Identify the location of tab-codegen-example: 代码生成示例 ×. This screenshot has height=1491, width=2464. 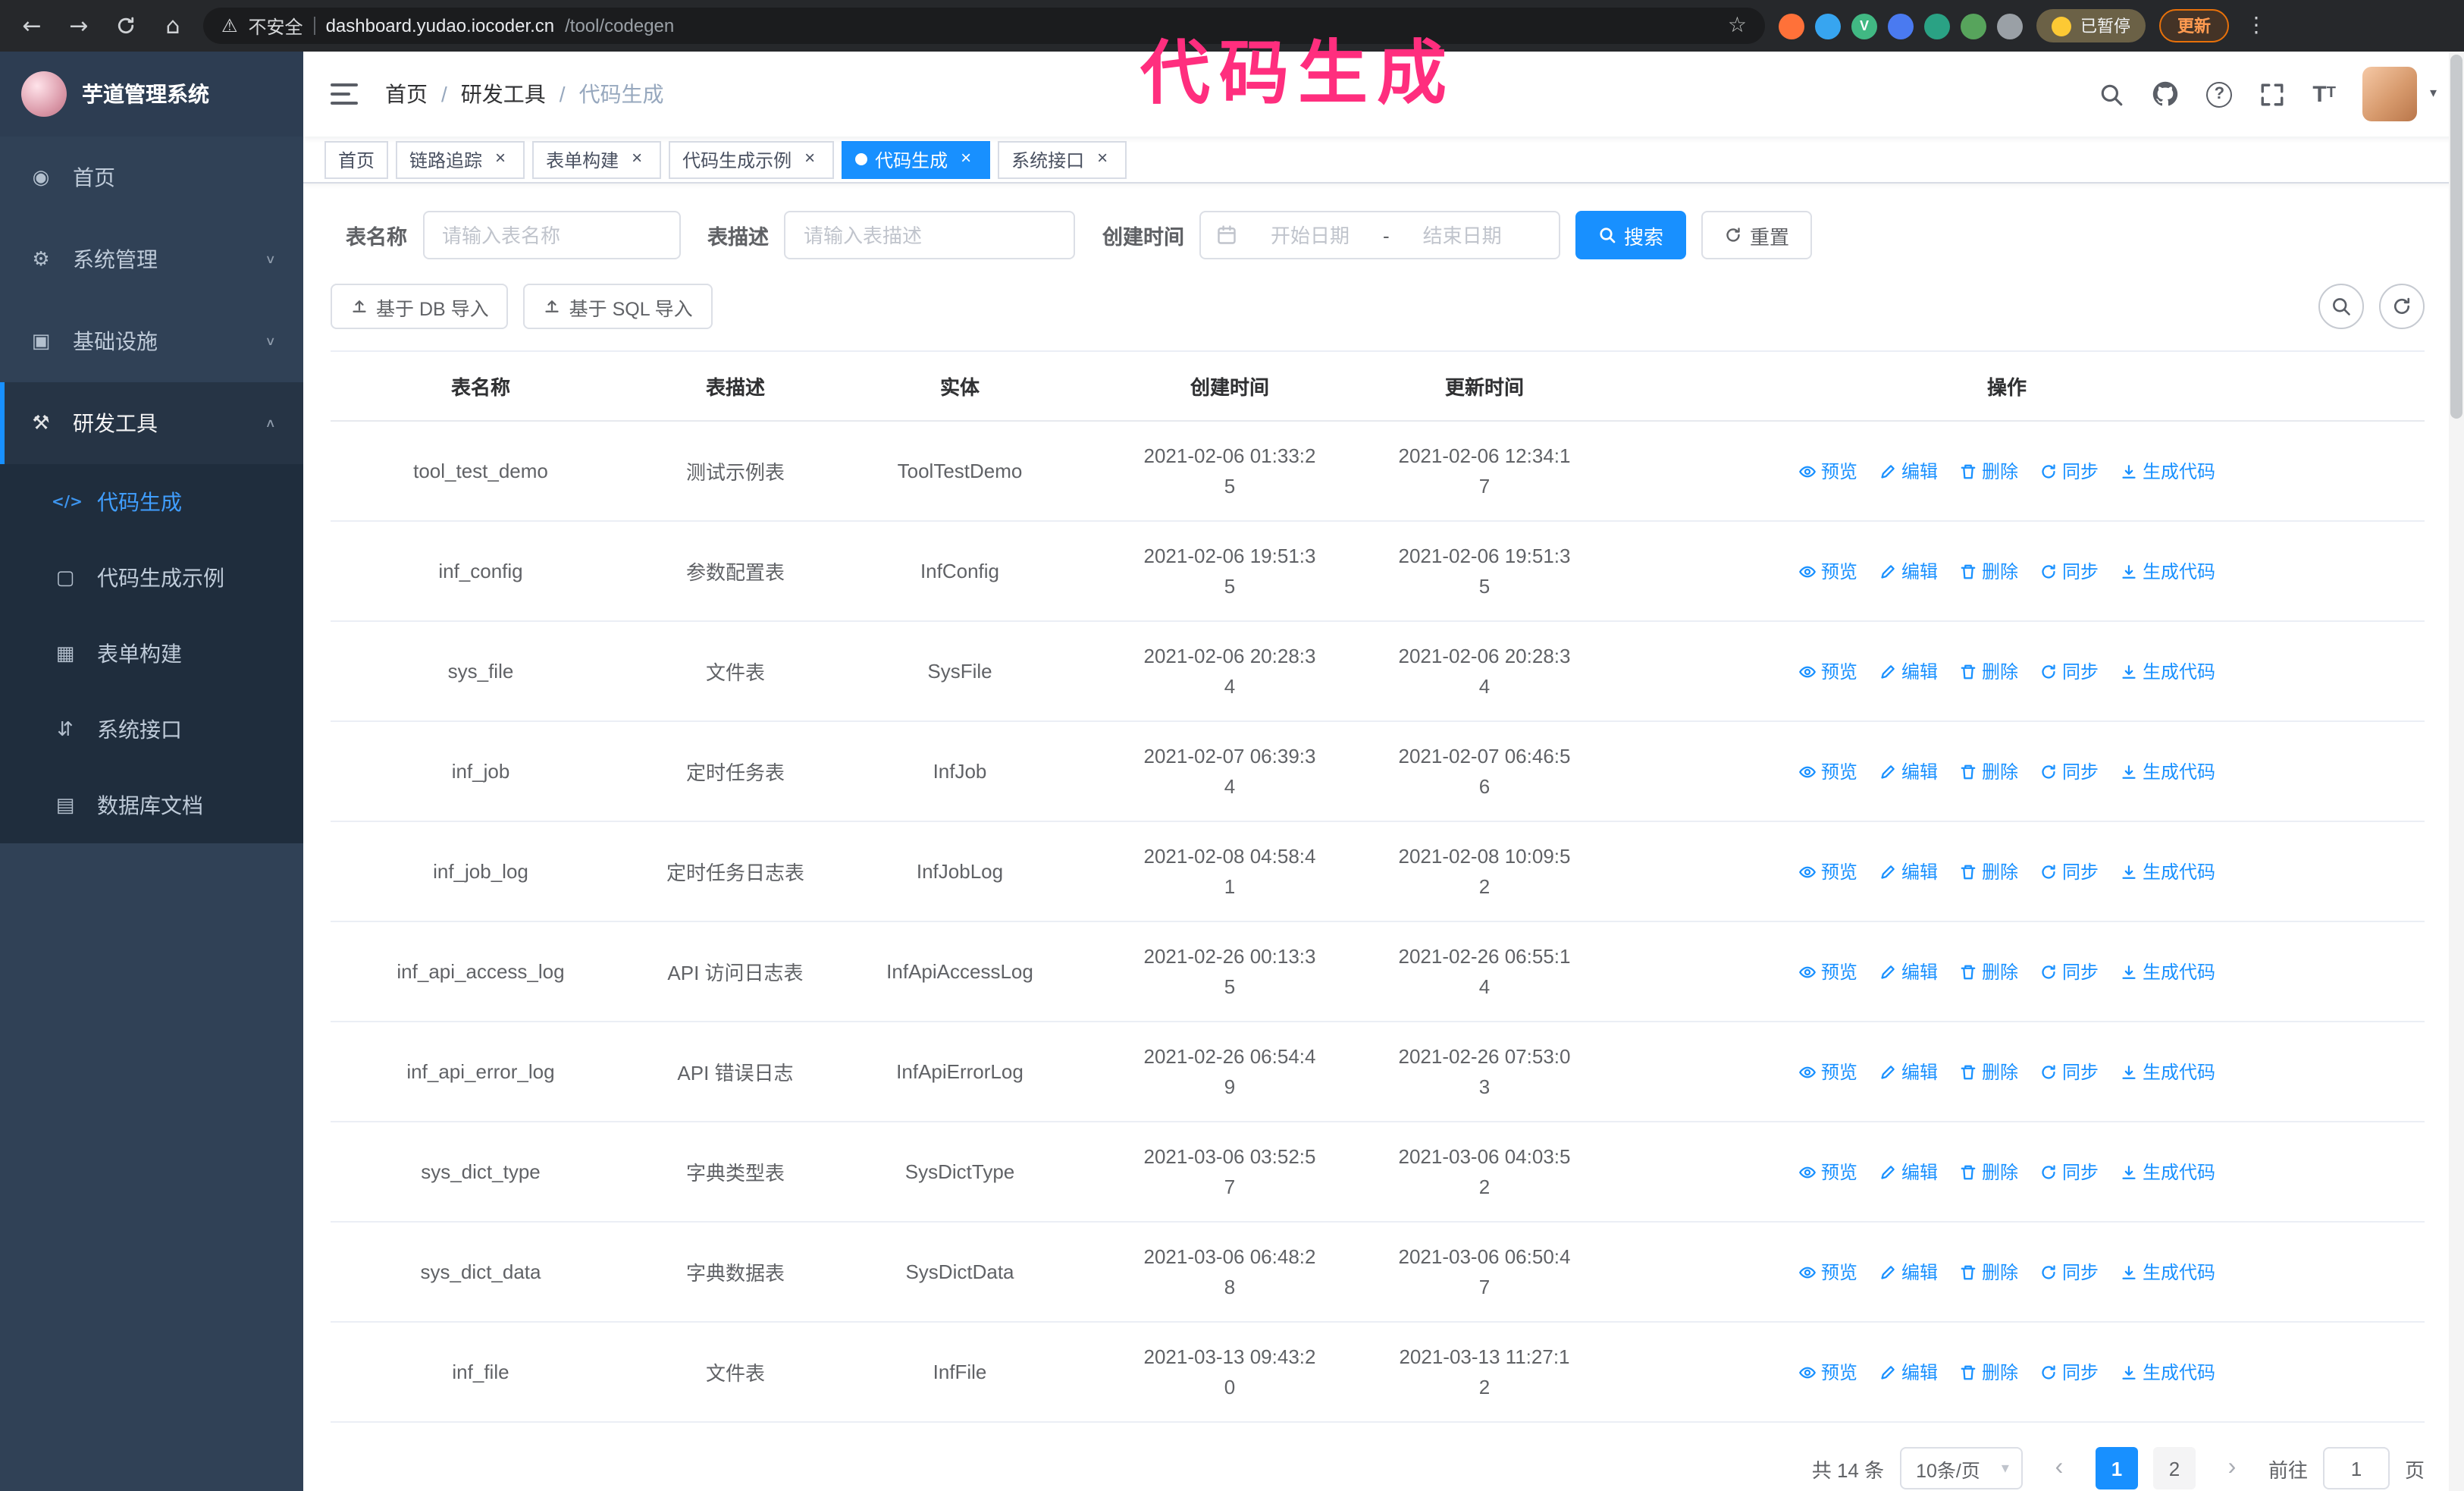
(752, 159).